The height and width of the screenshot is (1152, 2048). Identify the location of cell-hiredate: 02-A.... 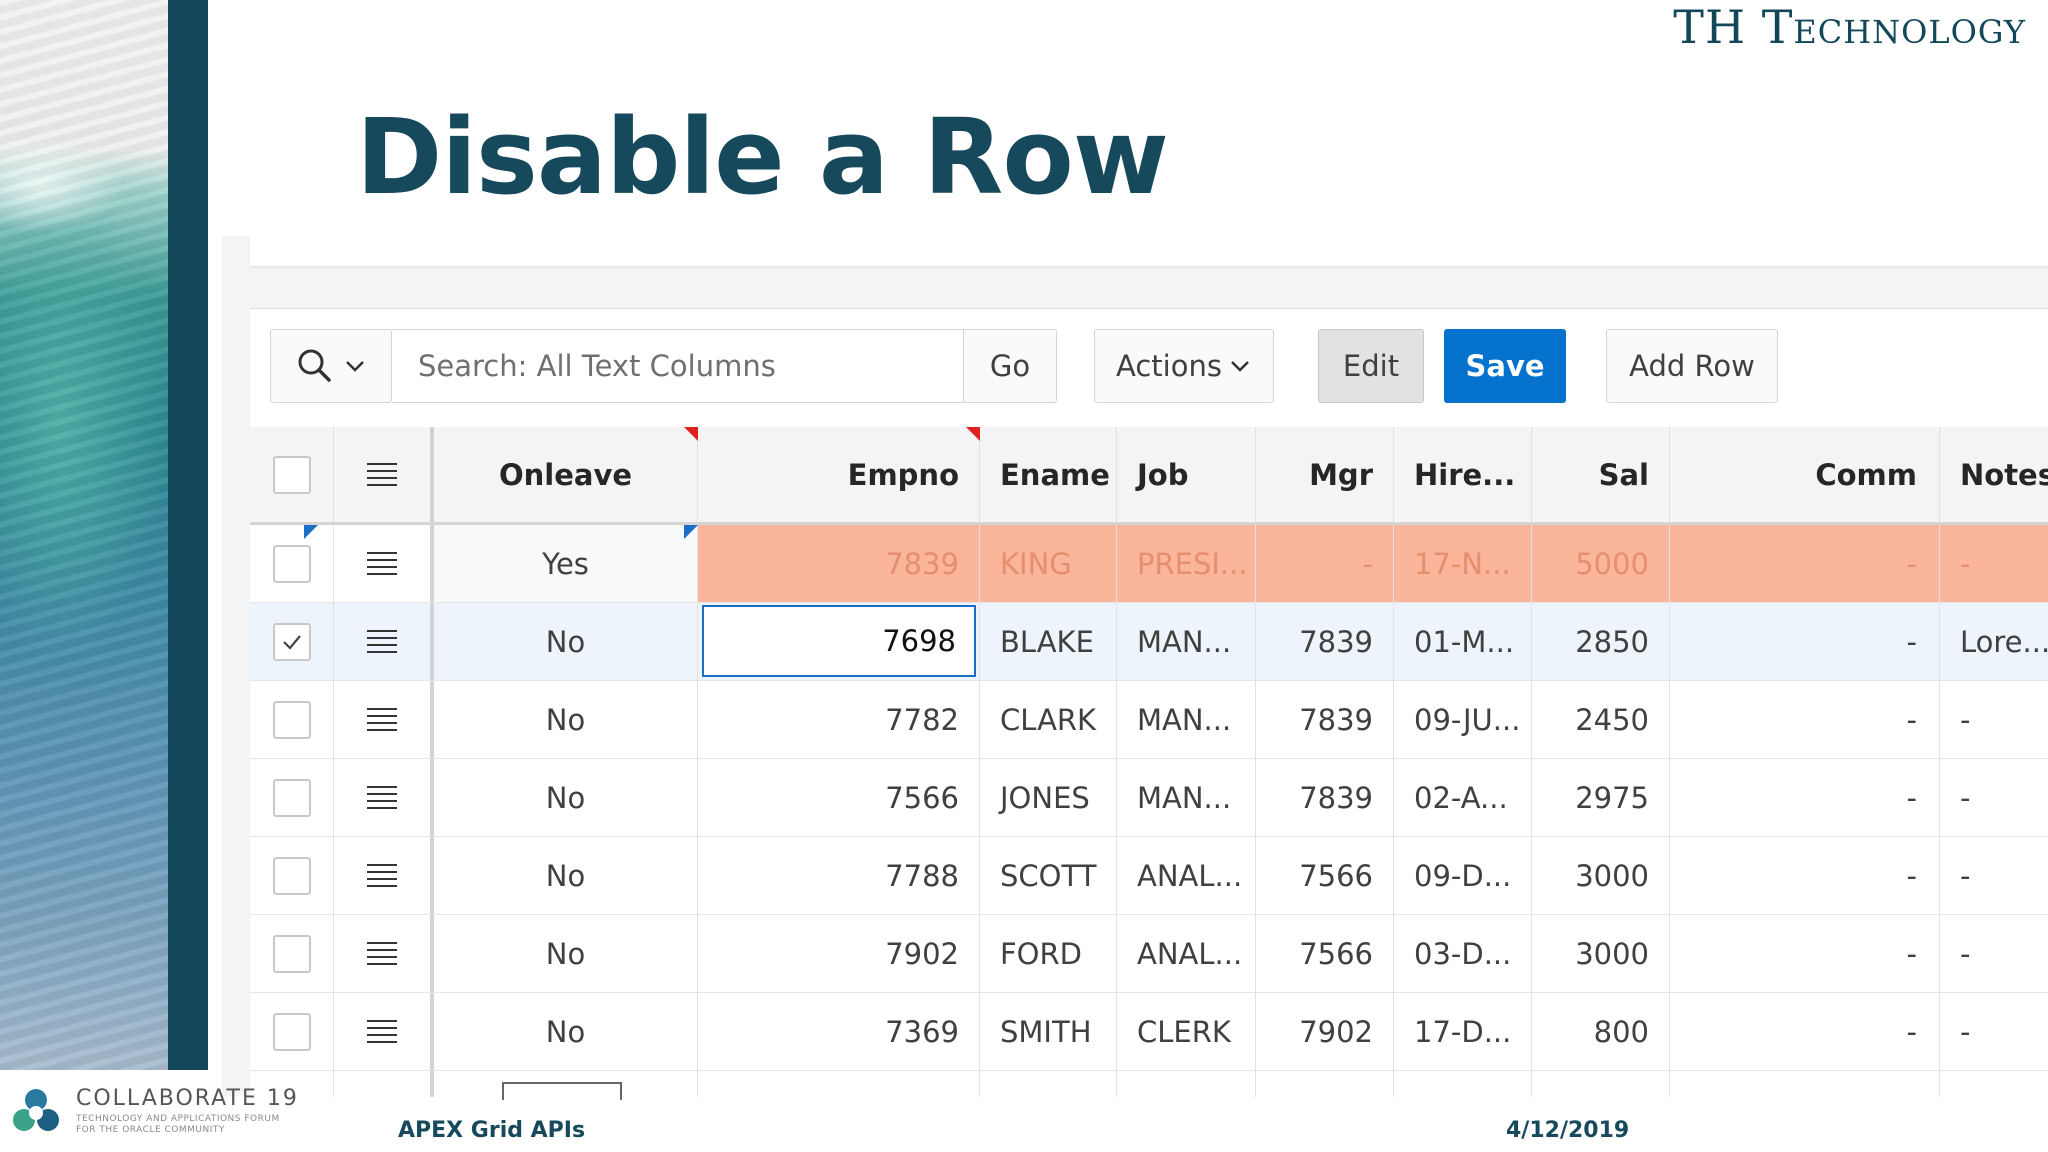
(1463, 797).